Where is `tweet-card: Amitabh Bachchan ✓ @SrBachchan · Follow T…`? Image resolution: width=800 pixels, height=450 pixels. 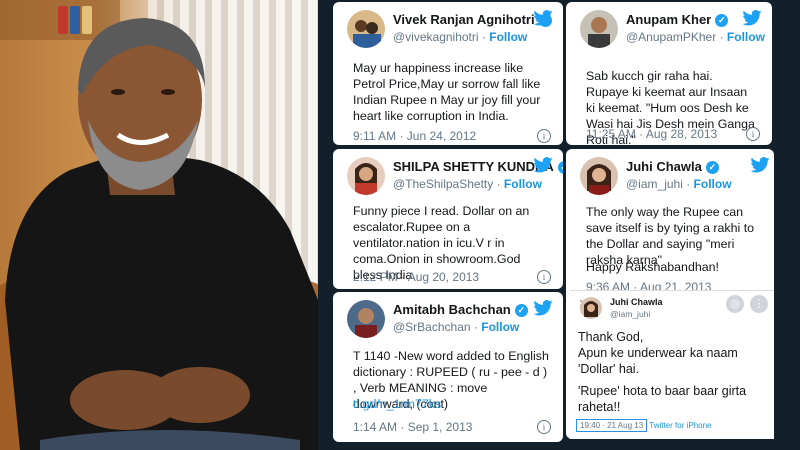
tweet-card: Amitabh Bachchan ✓ @SrBachchan · Follow T… is located at coordinates (448, 367).